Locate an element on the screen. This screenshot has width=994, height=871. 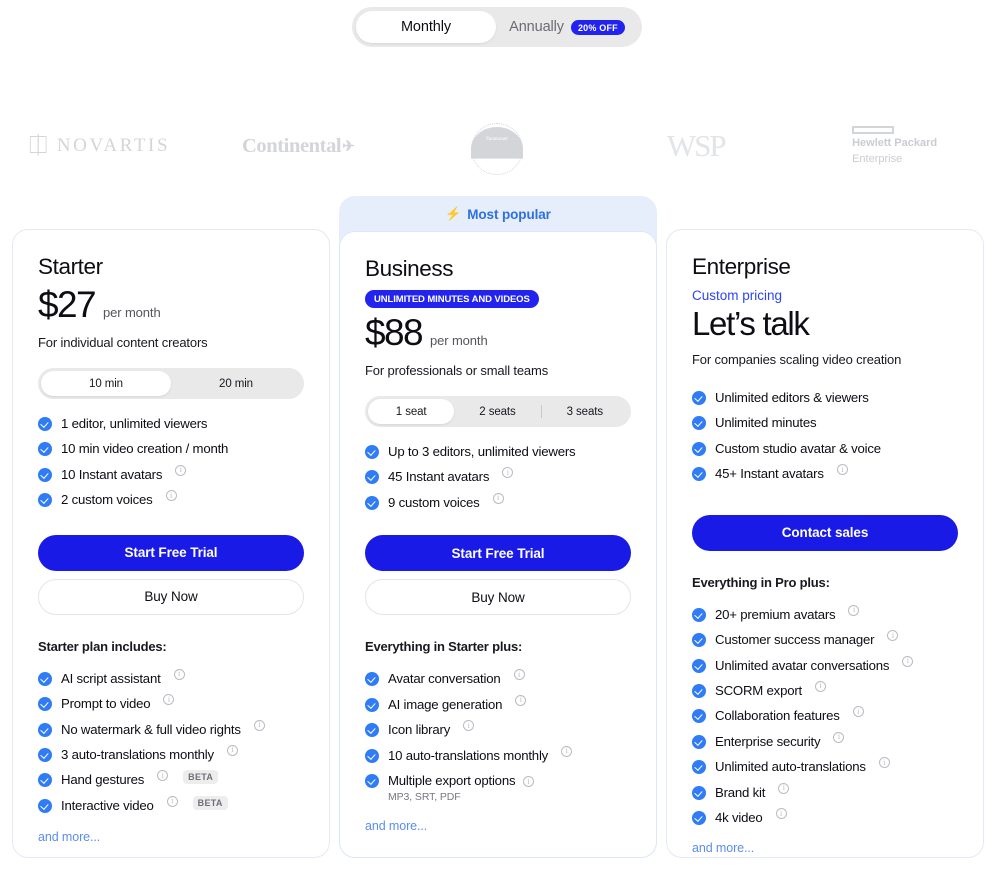
list-item: 20+ premium avatars i is located at coordinates (825, 613).